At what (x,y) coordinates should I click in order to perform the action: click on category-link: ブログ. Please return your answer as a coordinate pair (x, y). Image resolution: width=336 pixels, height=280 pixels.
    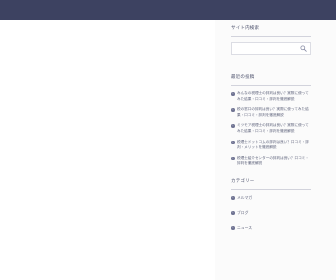
    Looking at the image, I should click on (242, 212).